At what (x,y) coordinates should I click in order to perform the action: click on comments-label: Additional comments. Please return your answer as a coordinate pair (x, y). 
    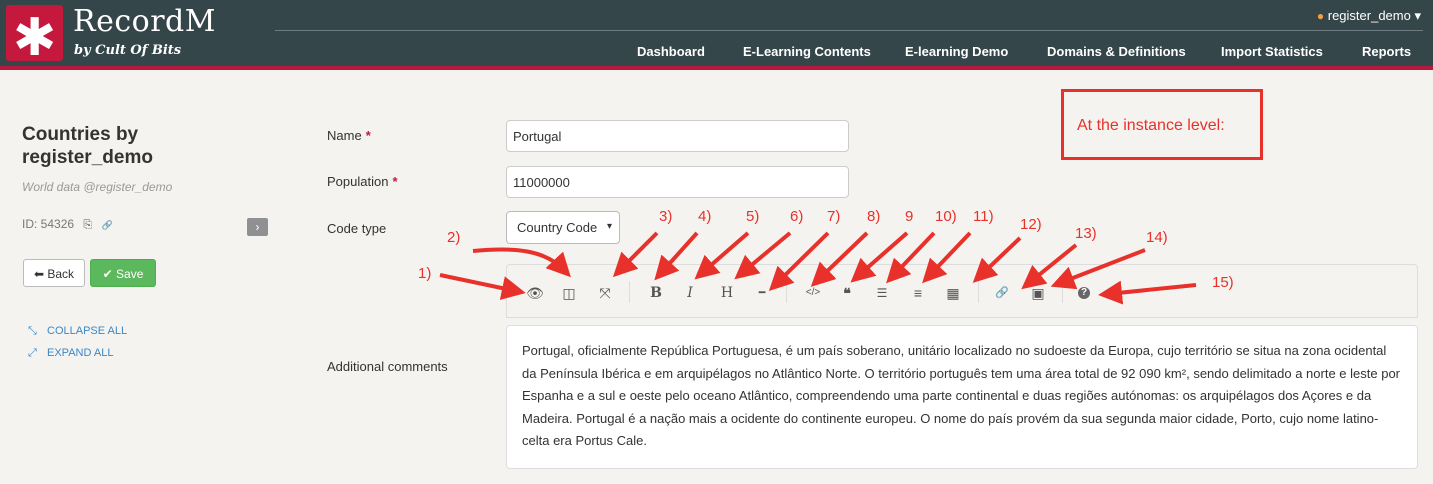
    Looking at the image, I should click on (387, 366).